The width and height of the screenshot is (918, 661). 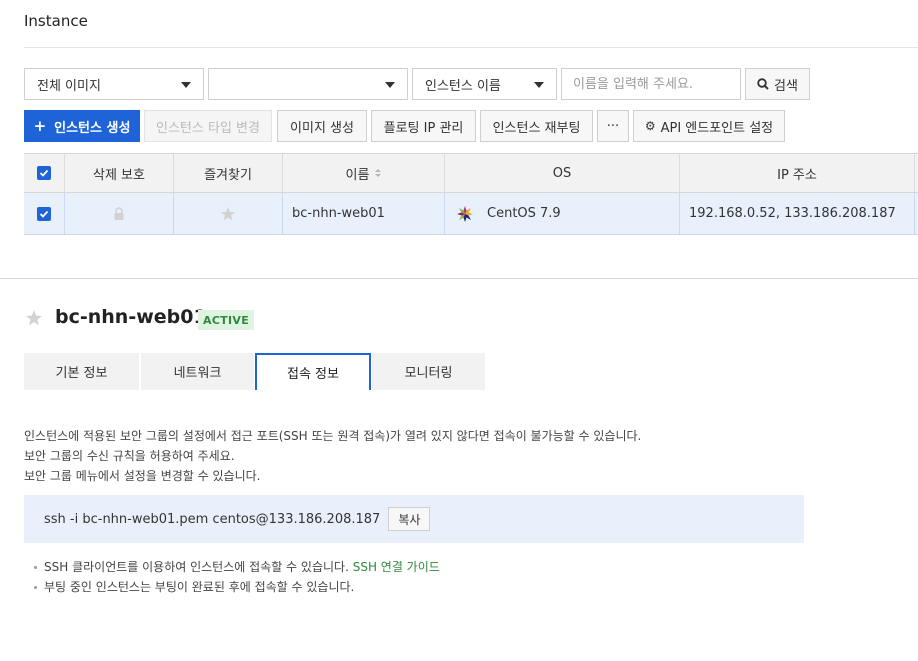 What do you see at coordinates (562, 213) in the screenshot?
I see `os-cell: CentOS 7.9` at bounding box center [562, 213].